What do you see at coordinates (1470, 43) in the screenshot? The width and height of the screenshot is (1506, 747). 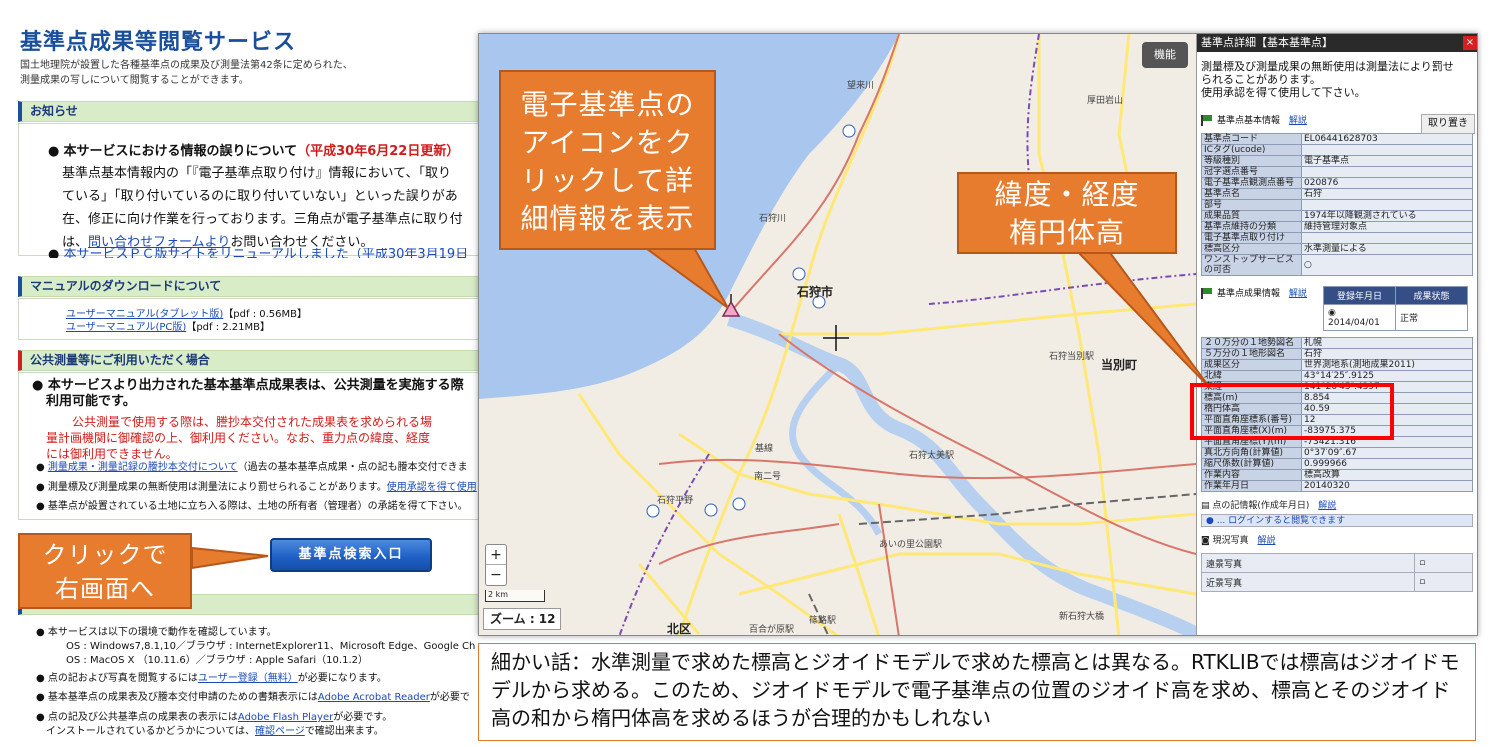 I see `close-icon: ×` at bounding box center [1470, 43].